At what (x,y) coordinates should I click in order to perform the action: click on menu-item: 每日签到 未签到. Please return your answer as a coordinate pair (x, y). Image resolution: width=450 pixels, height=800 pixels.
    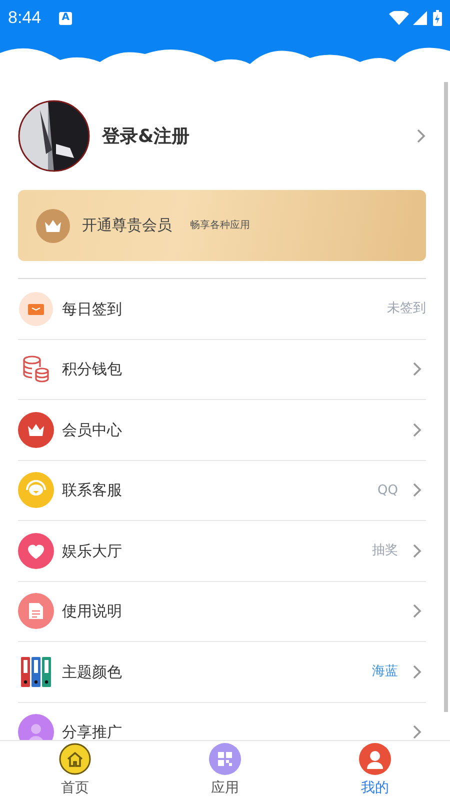
    Looking at the image, I should click on (222, 309).